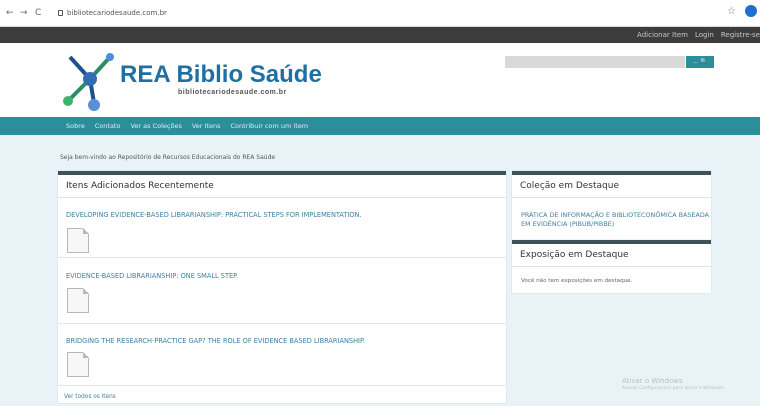 The height and width of the screenshot is (406, 760). Describe the element at coordinates (90, 397) in the screenshot. I see `view-all-items-link: Ver todos os itens` at that location.